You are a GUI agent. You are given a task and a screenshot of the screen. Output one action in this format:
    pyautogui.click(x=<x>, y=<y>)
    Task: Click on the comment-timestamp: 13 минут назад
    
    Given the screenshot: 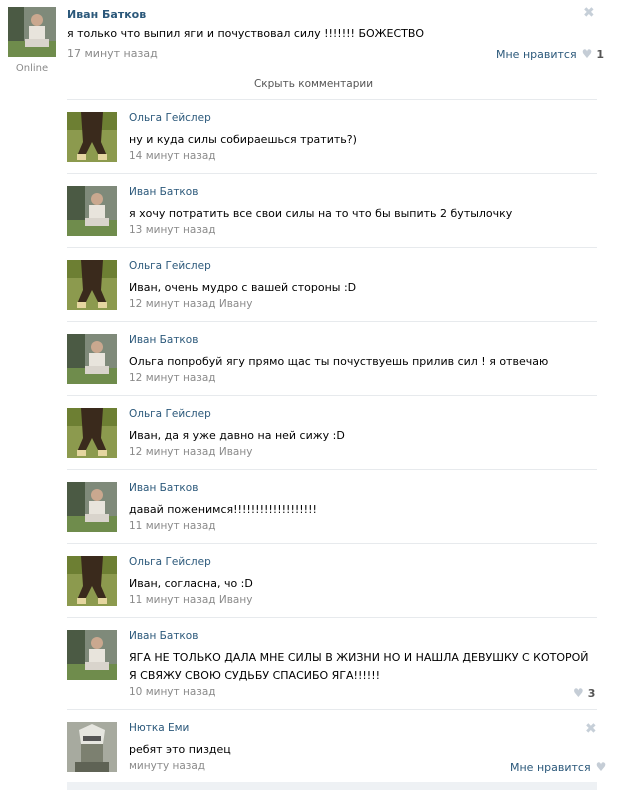 What is the action you would take?
    pyautogui.click(x=172, y=230)
    